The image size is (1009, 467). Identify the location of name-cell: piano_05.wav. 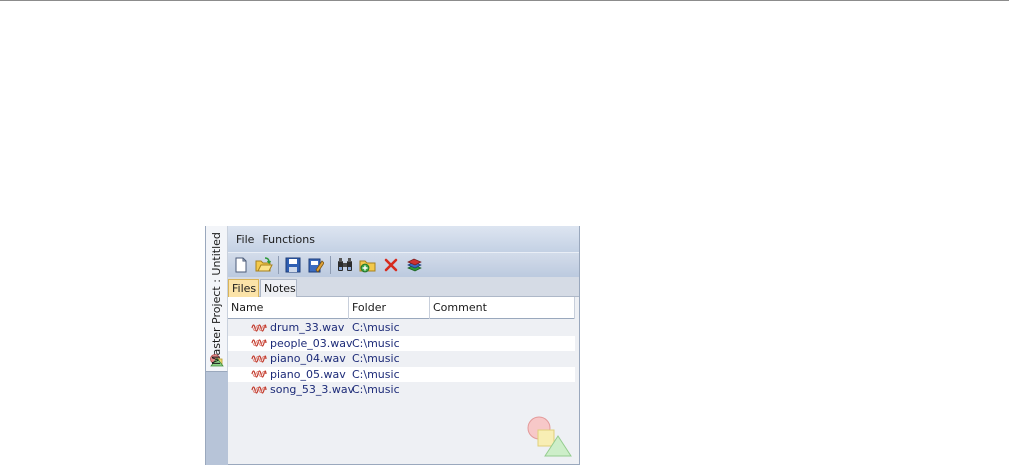
(288, 374).